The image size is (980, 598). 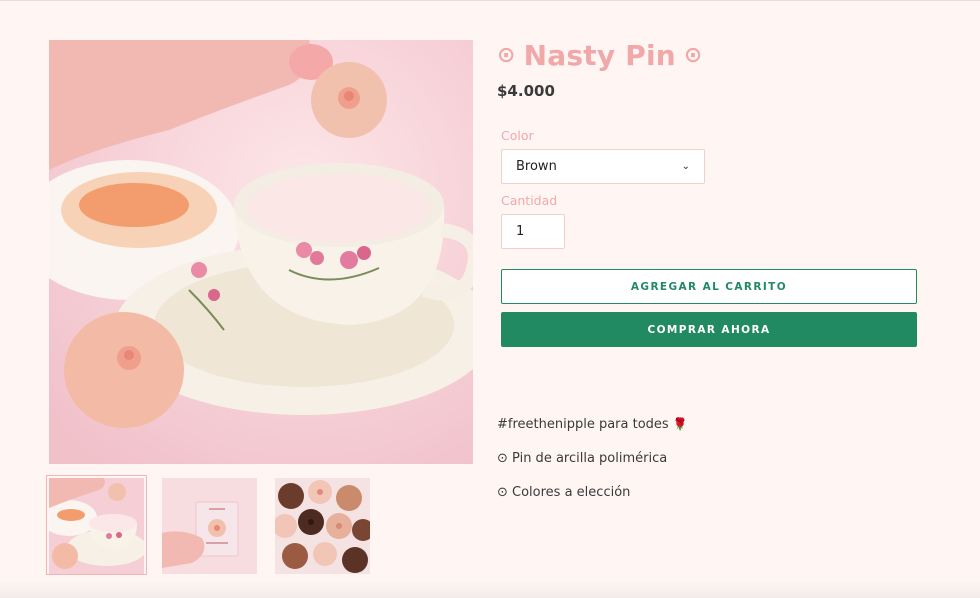 I want to click on description-hashtag: #freethenipple para todes, so click(x=583, y=424).